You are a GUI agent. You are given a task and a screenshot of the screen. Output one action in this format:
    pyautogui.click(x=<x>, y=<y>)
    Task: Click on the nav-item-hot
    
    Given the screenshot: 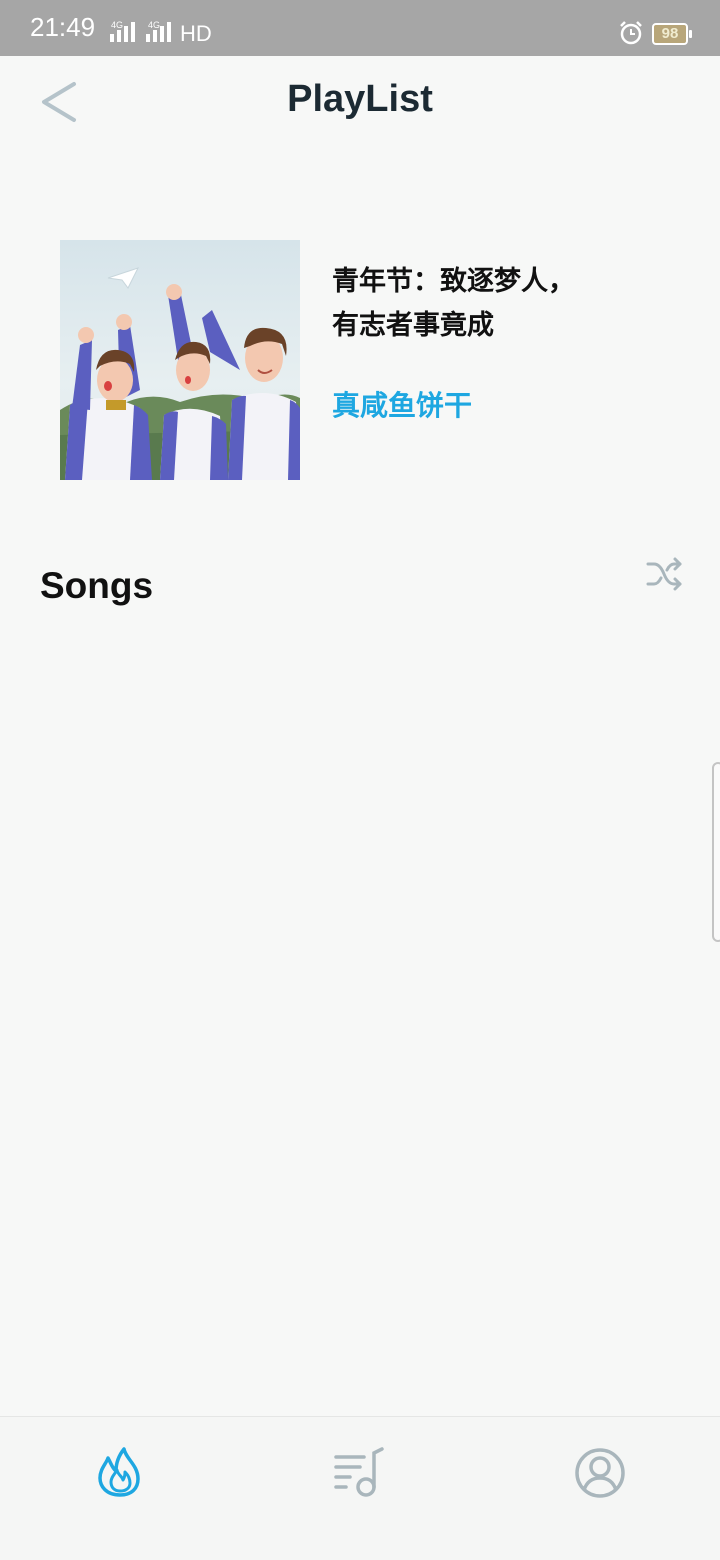 What is the action you would take?
    pyautogui.click(x=120, y=1473)
    